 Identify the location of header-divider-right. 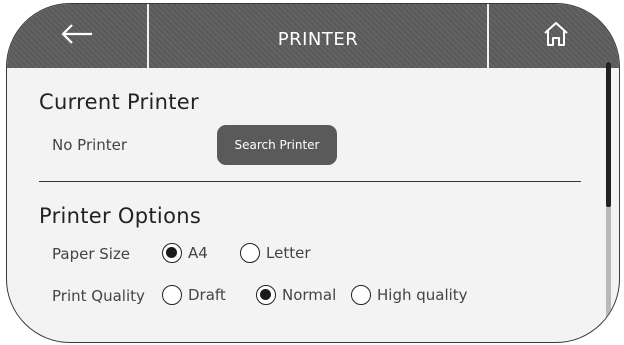
(488, 36).